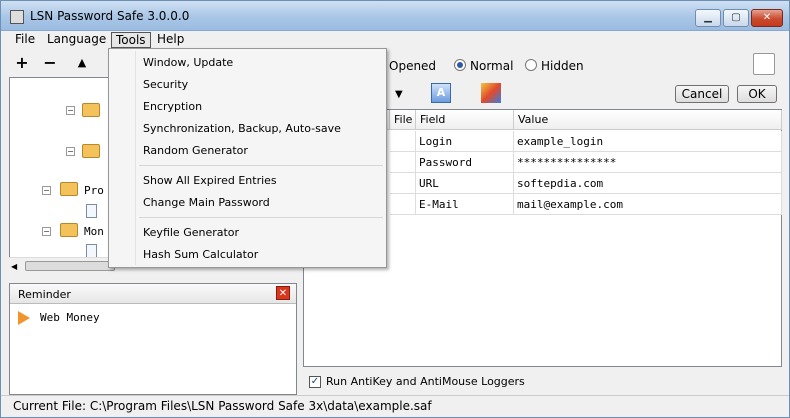 This screenshot has width=790, height=418. I want to click on scroll-left-icon: ◀, so click(14, 266).